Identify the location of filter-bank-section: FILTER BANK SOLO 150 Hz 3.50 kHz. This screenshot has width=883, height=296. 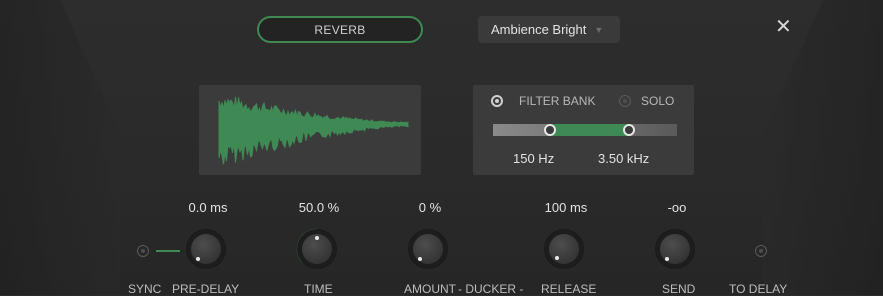
(583, 130).